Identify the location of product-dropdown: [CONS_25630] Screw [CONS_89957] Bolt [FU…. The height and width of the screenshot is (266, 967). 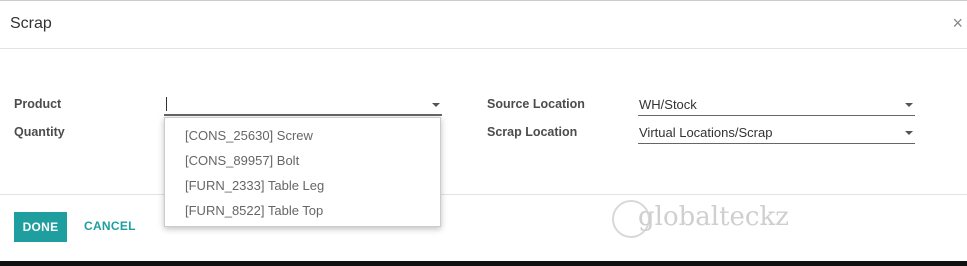
(302, 172).